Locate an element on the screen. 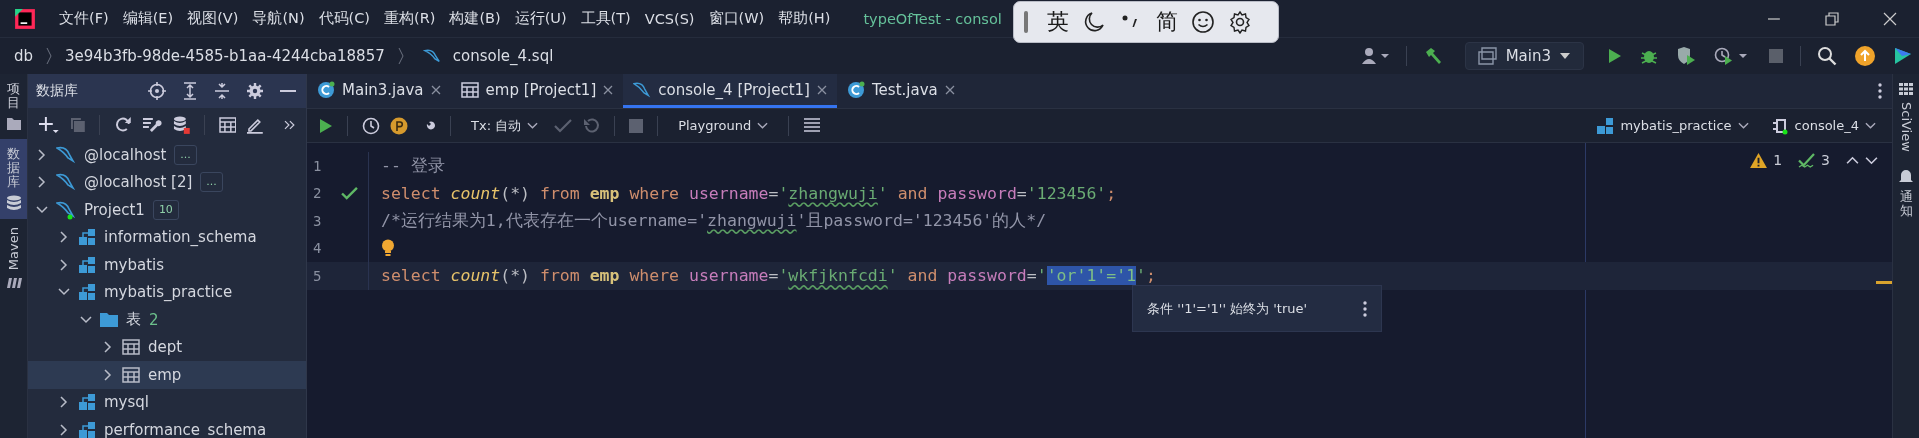 Image resolution: width=1919 pixels, height=438 pixels. breadcrumb-item: 3e94b3fb-98de-4585-b1aa-4244cba18857 is located at coordinates (225, 56).